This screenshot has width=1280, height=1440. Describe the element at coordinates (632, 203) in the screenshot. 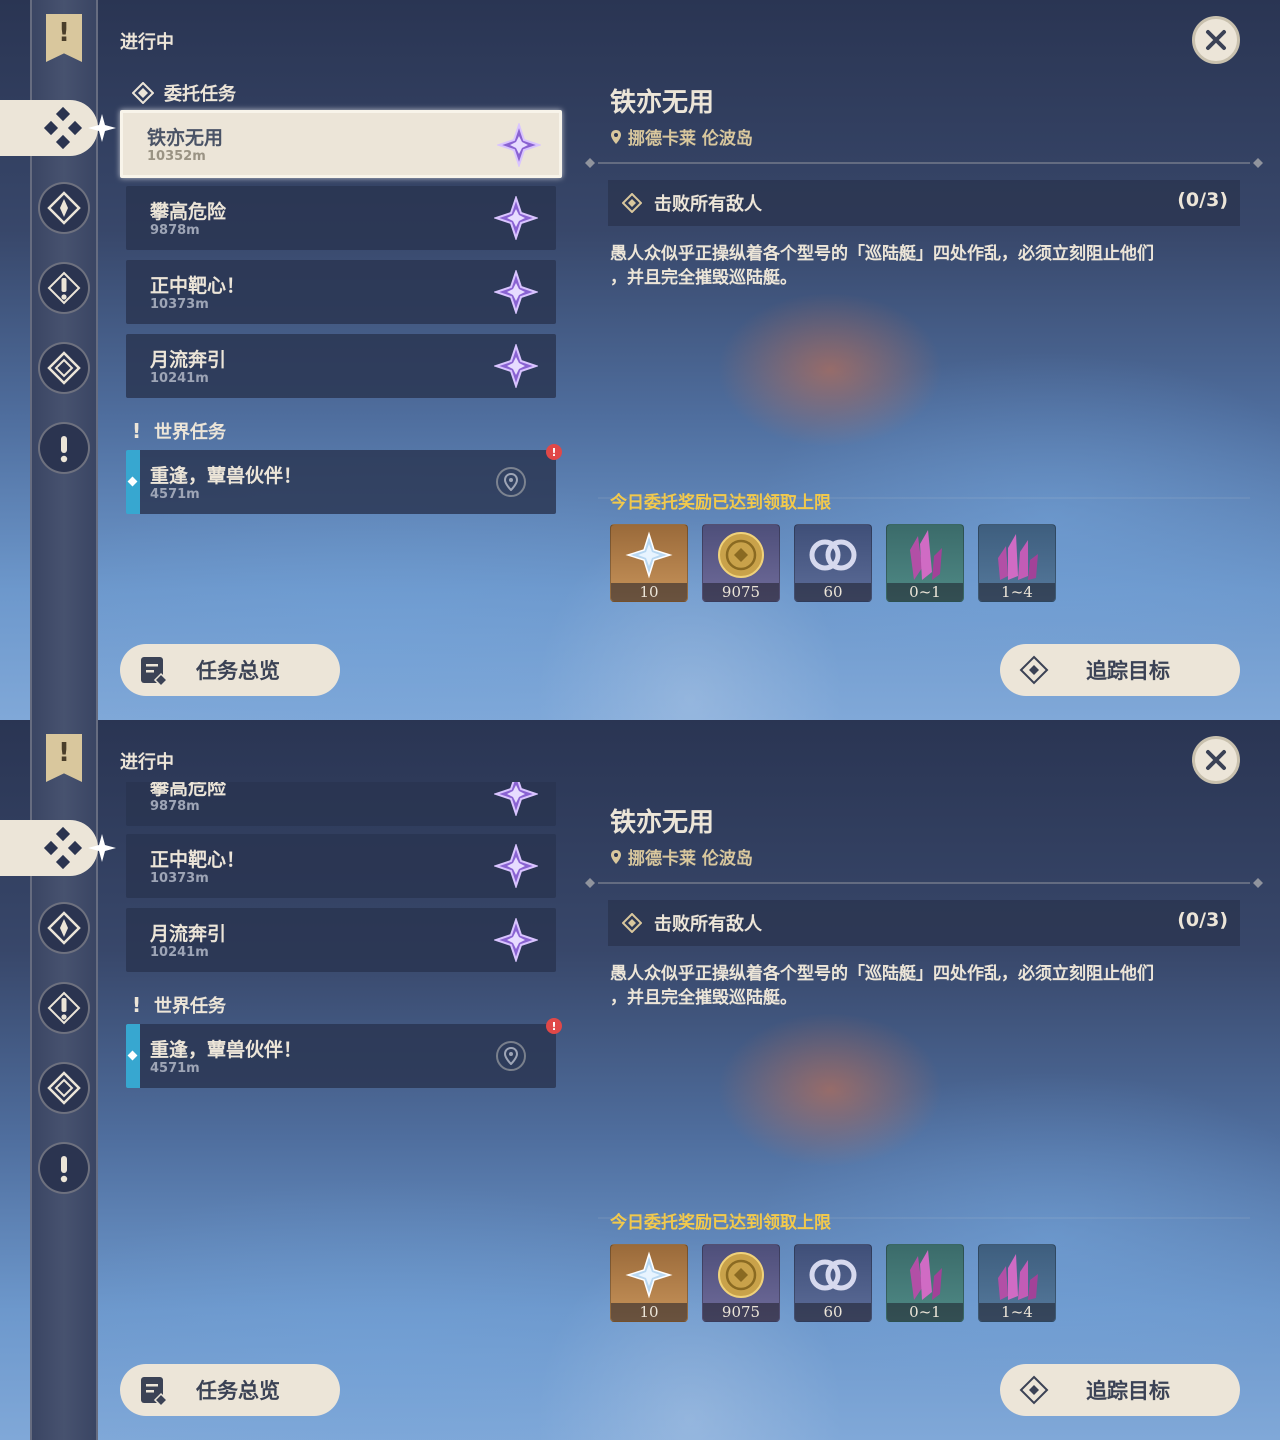

I see `objective-diamond-icon` at that location.